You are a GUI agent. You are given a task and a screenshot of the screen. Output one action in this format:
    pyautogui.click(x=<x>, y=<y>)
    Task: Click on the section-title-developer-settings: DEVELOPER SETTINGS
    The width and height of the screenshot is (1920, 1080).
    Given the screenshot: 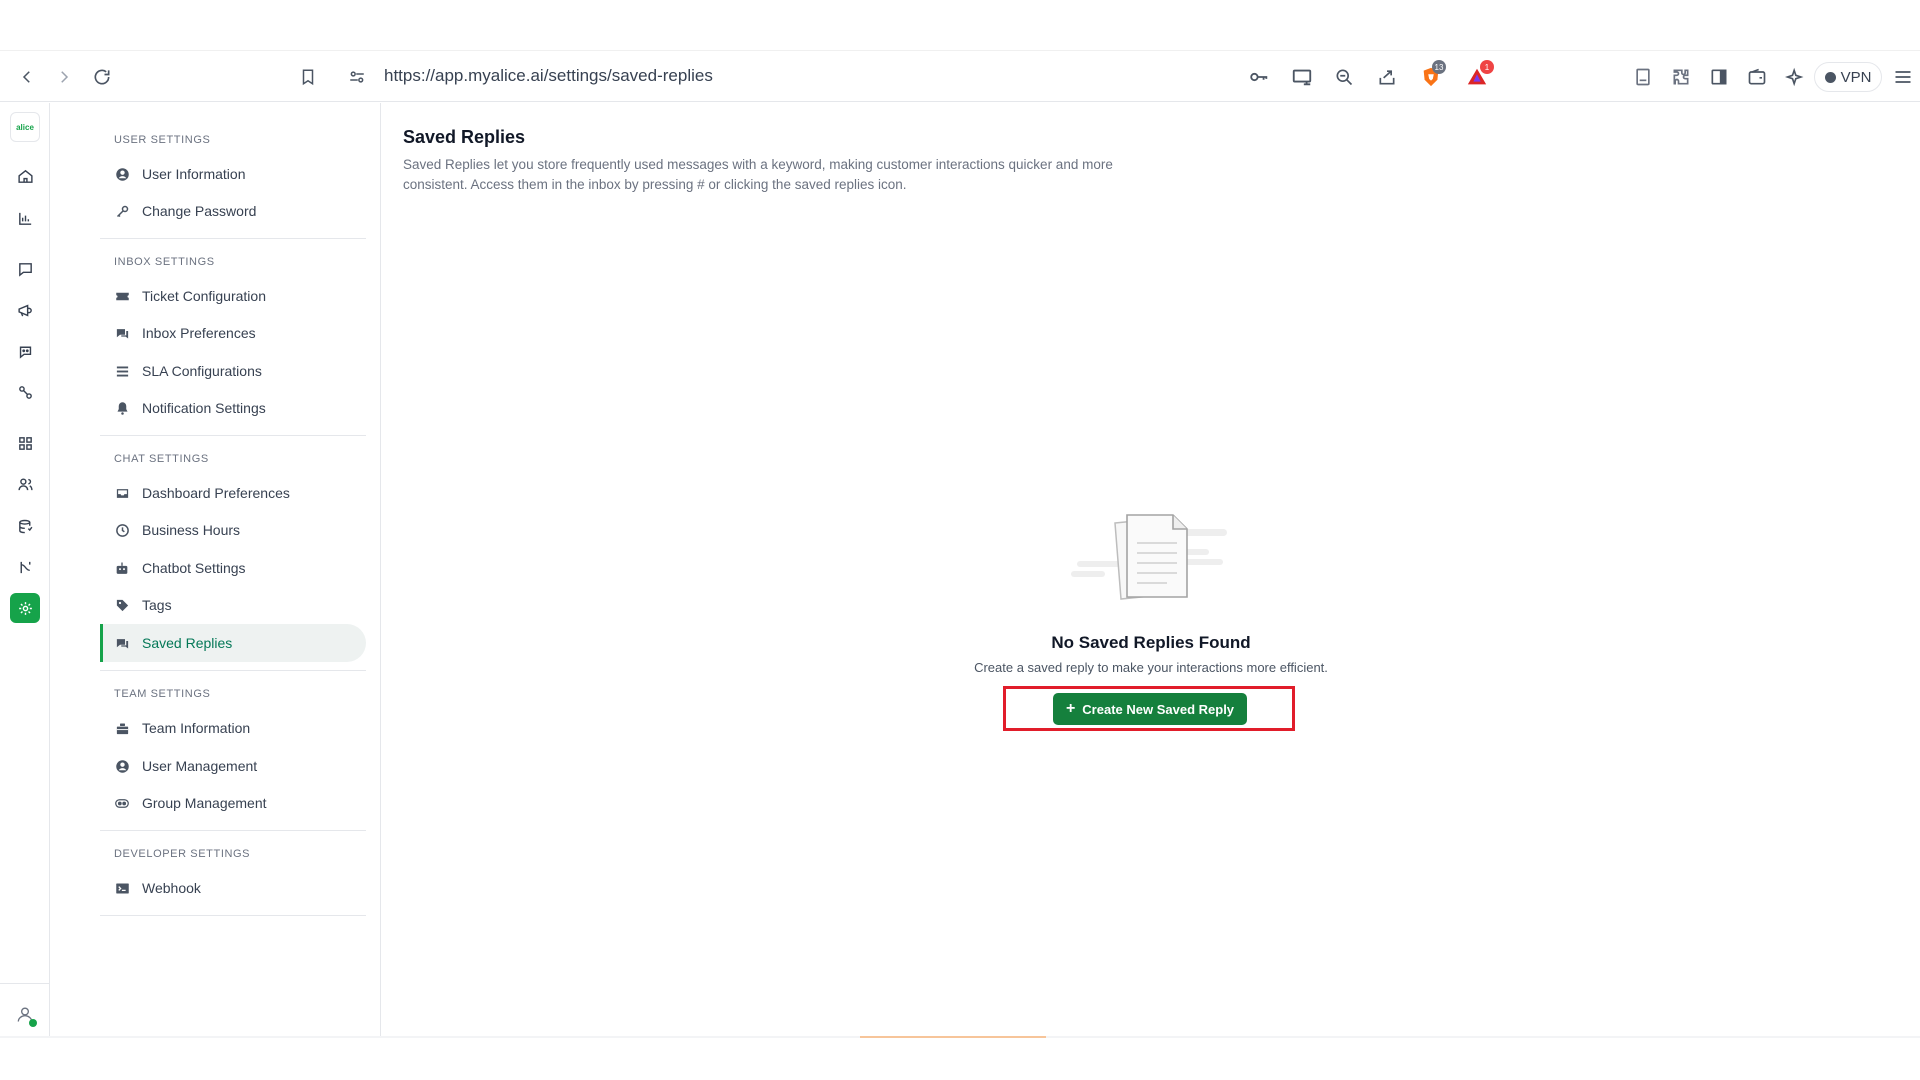 What is the action you would take?
    pyautogui.click(x=182, y=854)
    